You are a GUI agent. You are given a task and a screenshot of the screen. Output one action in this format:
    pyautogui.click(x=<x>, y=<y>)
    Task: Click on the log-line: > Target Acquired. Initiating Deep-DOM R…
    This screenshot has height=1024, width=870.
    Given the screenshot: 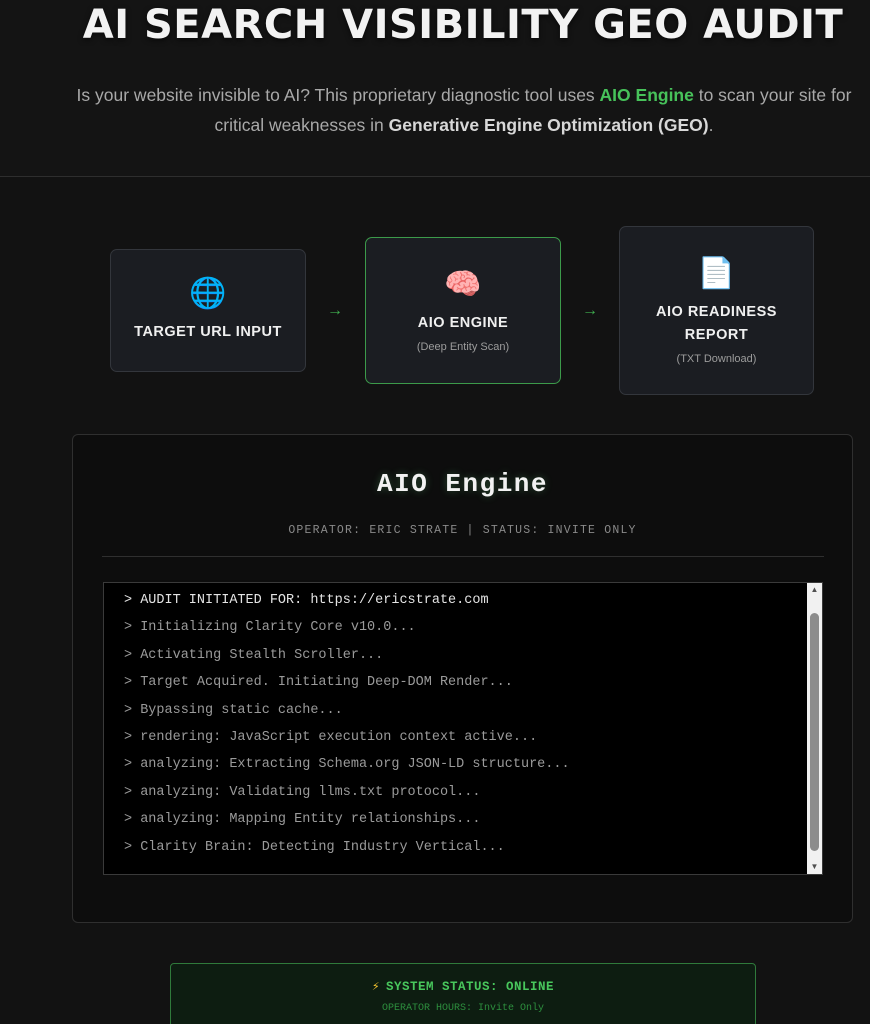 What is the action you would take?
    pyautogui.click(x=318, y=683)
    